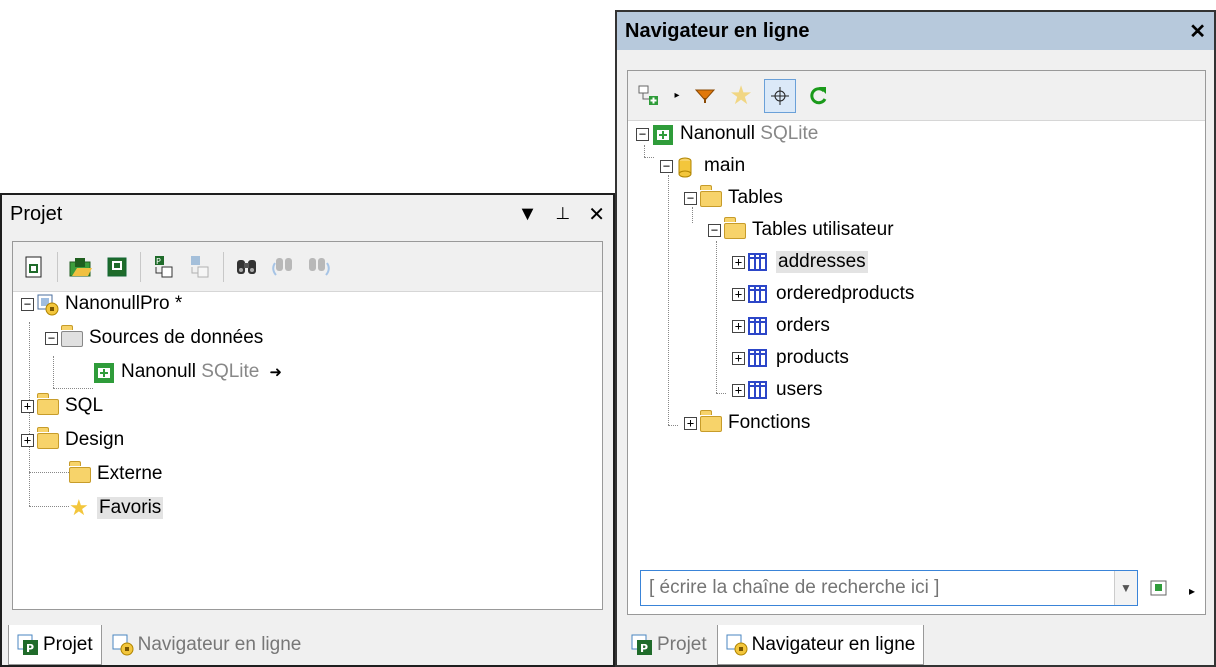 The width and height of the screenshot is (1216, 667). What do you see at coordinates (283, 267) in the screenshot?
I see `find-prev-icon` at bounding box center [283, 267].